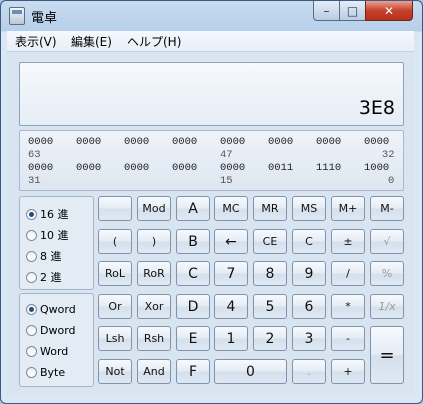 This screenshot has height=404, width=423. Describe the element at coordinates (210, 41) in the screenshot. I see `menu-bar: 表示(V) 編集(E) ヘルプ(H)` at that location.